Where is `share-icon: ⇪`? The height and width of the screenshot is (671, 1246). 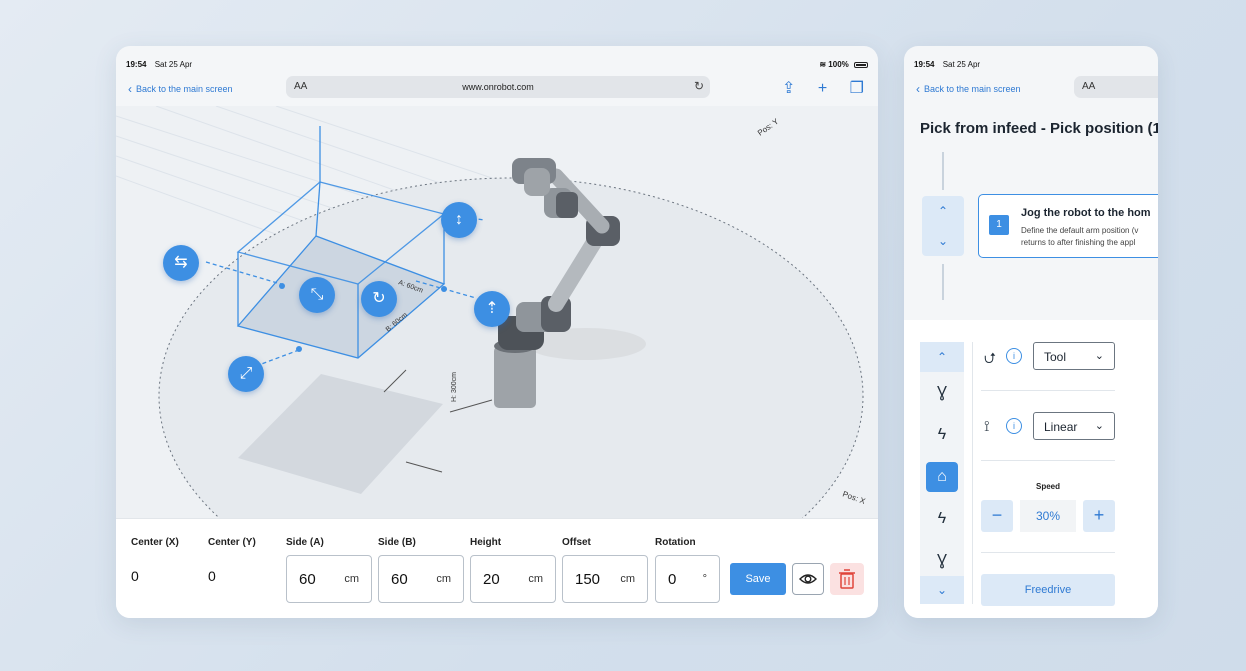 share-icon: ⇪ is located at coordinates (788, 88).